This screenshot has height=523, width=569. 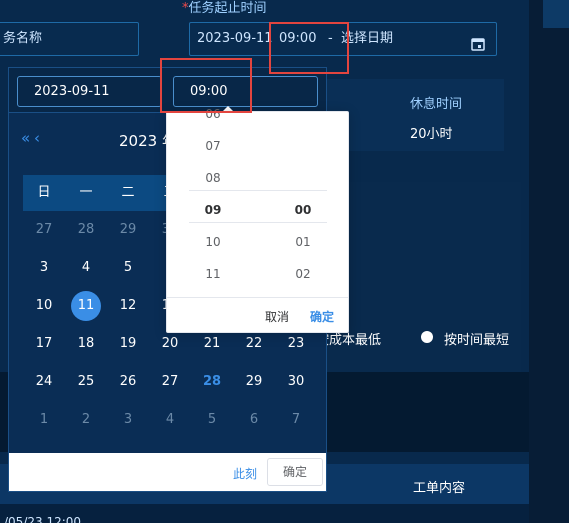 I want to click on range-start-date: 2023-09-11, so click(x=235, y=38).